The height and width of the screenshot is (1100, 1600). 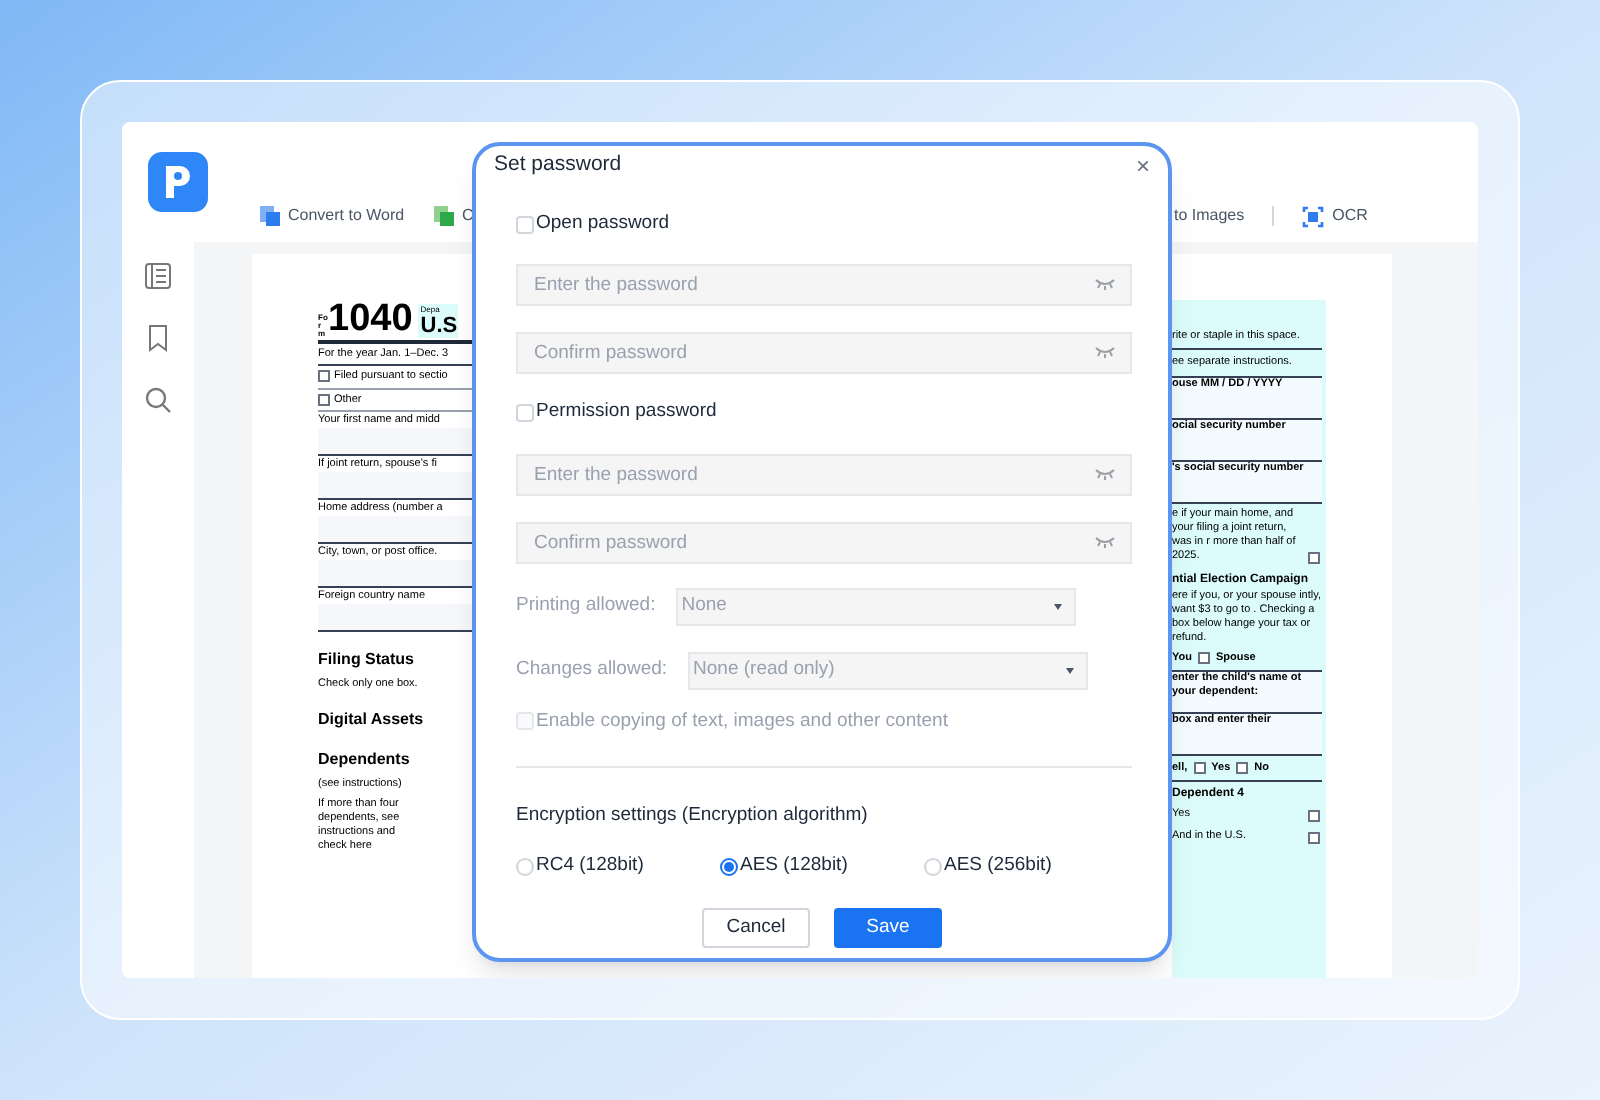 What do you see at coordinates (158, 338) in the screenshot?
I see `bookmark-icon` at bounding box center [158, 338].